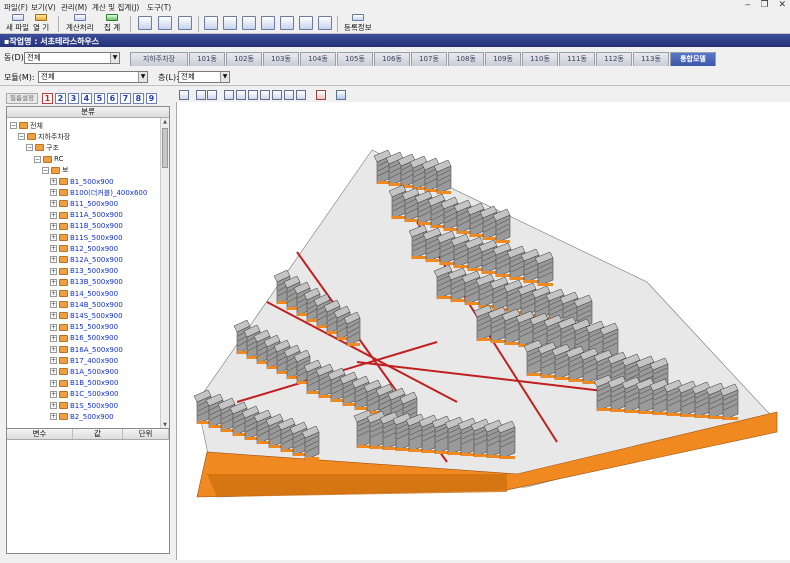 The height and width of the screenshot is (563, 790). Describe the element at coordinates (358, 23) in the screenshot. I see `register-info-button: 등록정보` at that location.